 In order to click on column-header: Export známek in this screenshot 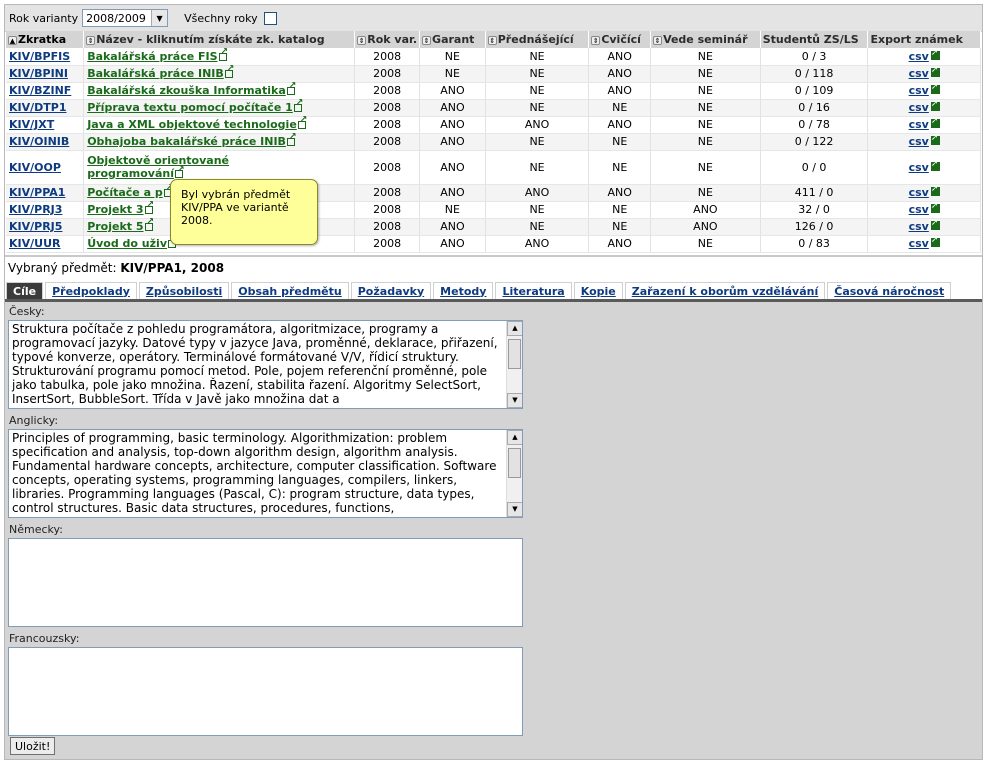, I will do `click(924, 39)`.